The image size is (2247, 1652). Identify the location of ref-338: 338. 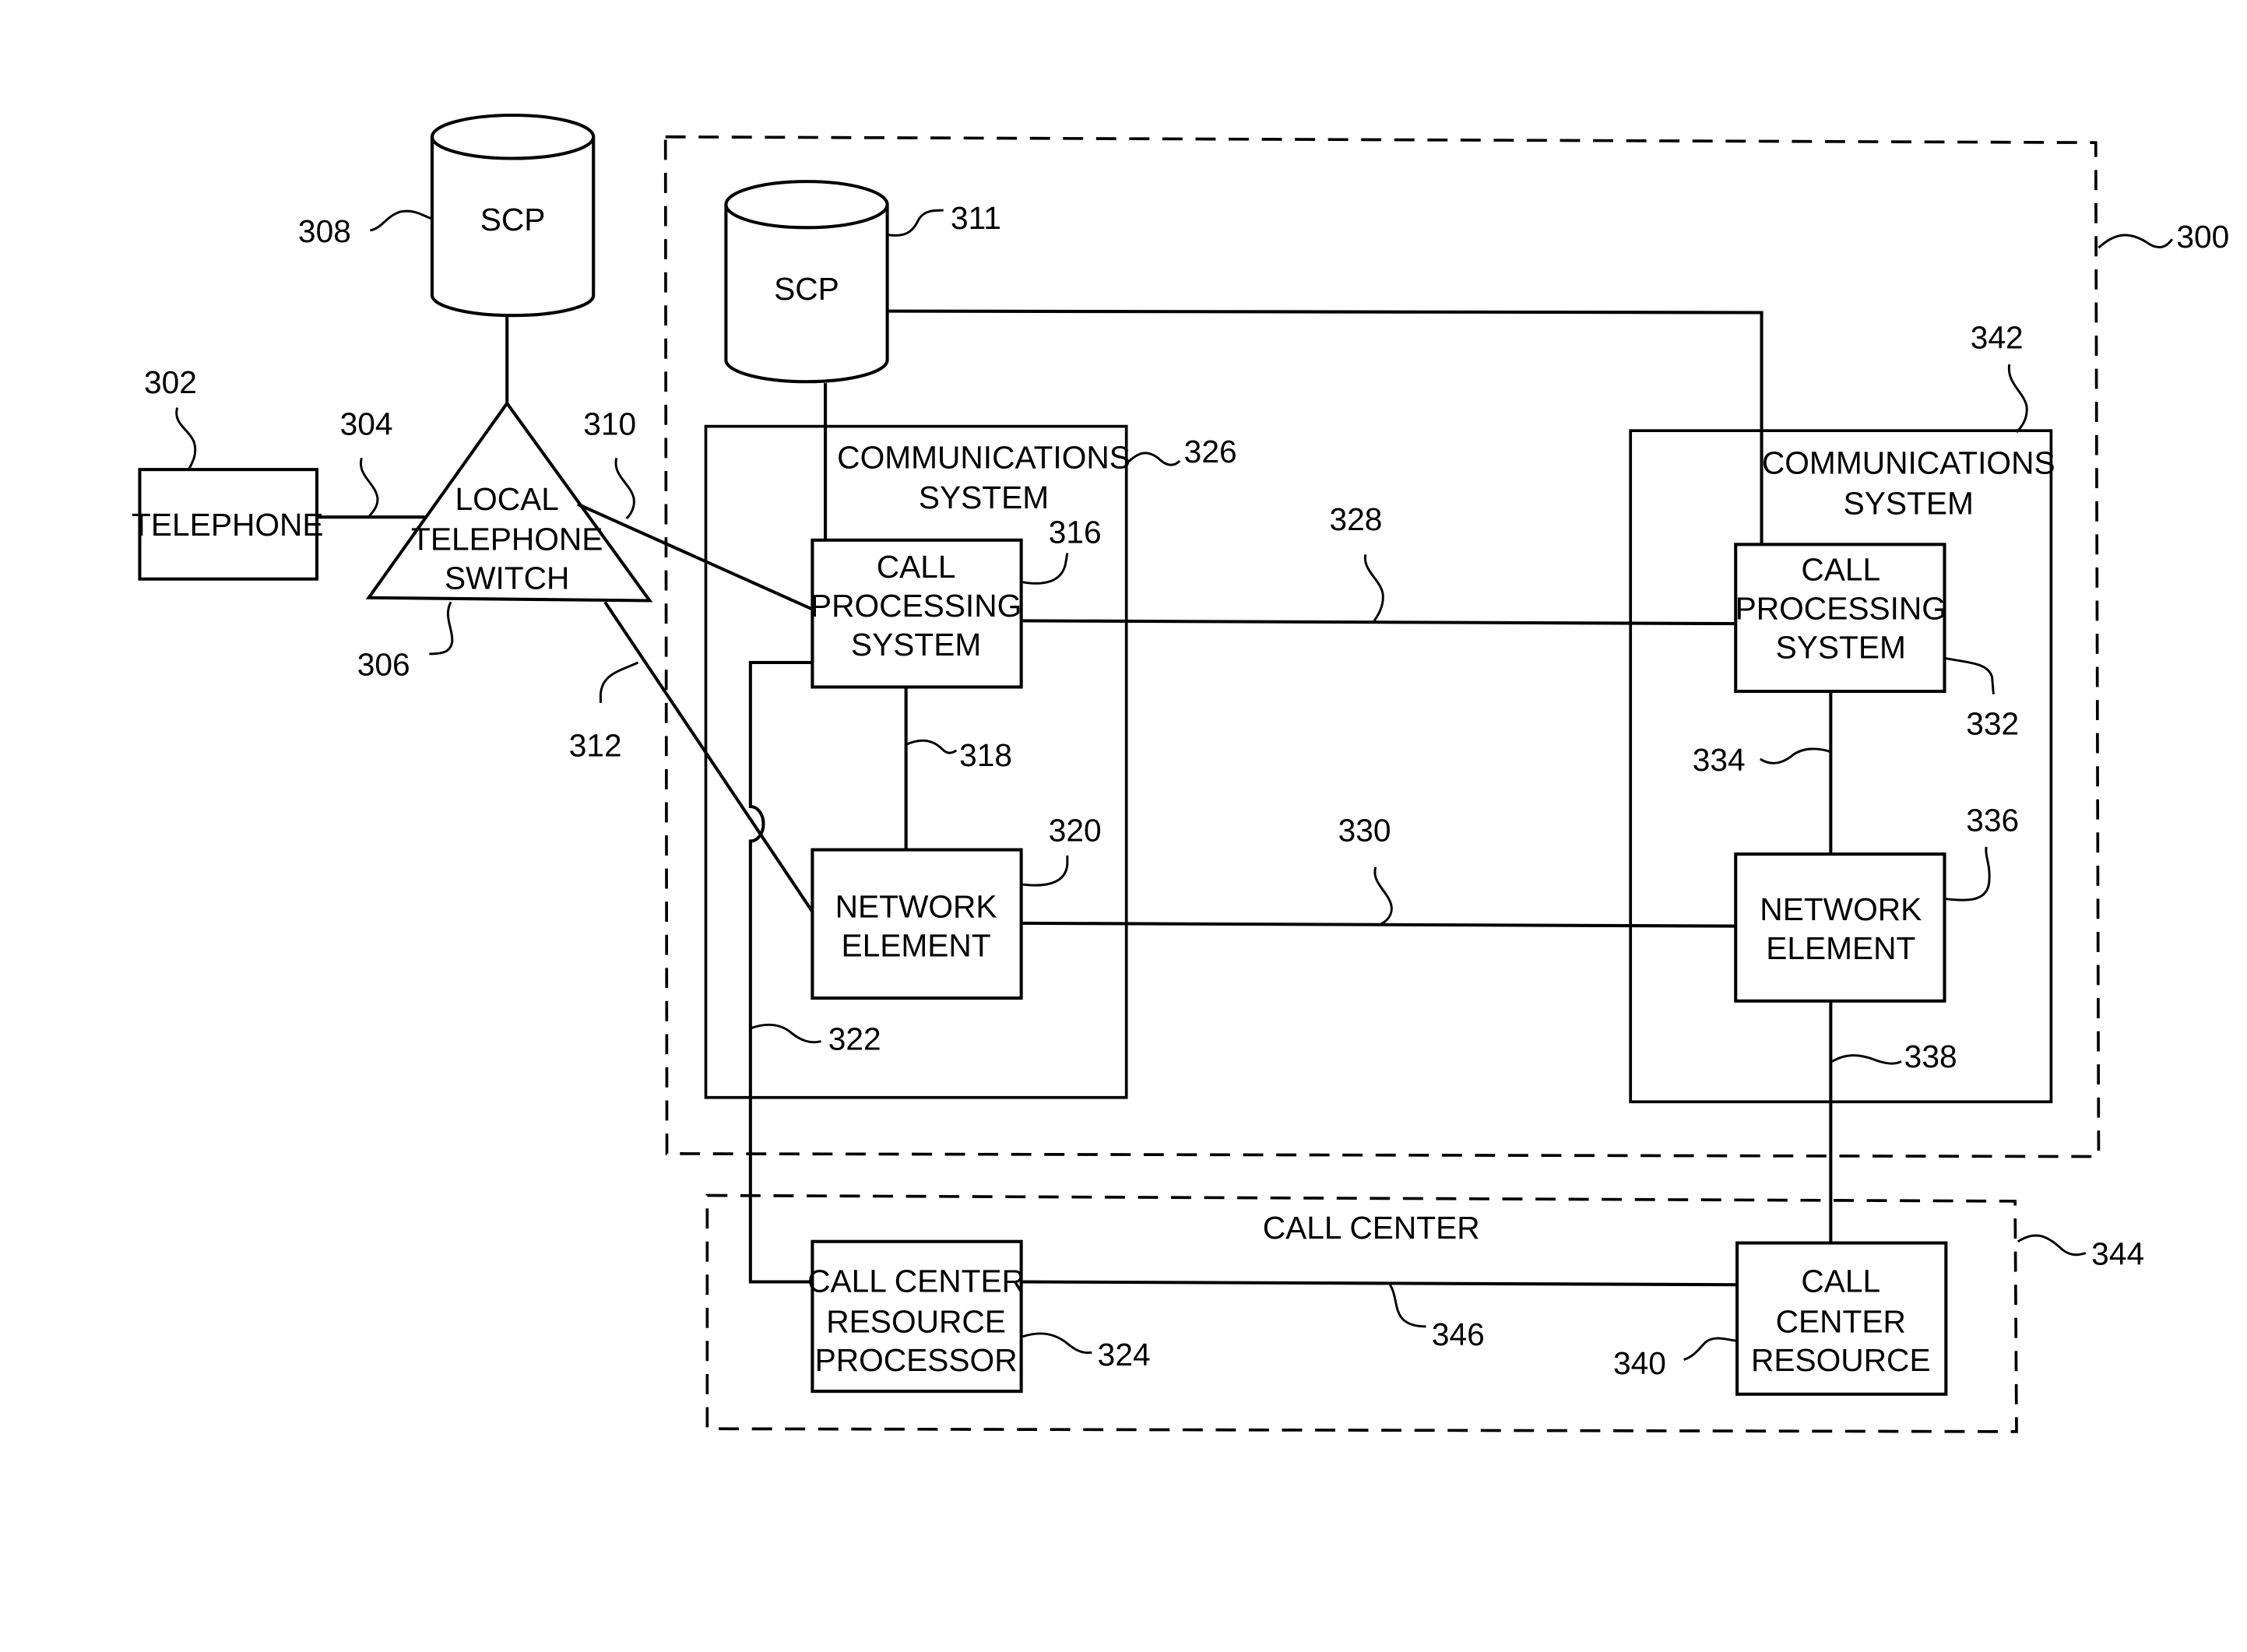
(1930, 1056).